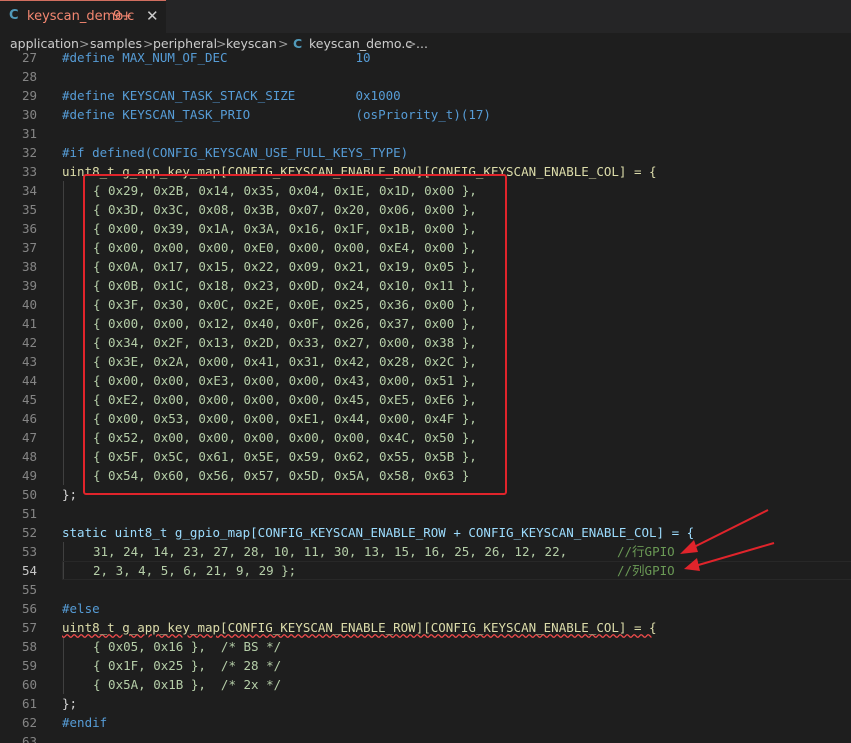  Describe the element at coordinates (29, 589) in the screenshot. I see `line-number: 55` at that location.